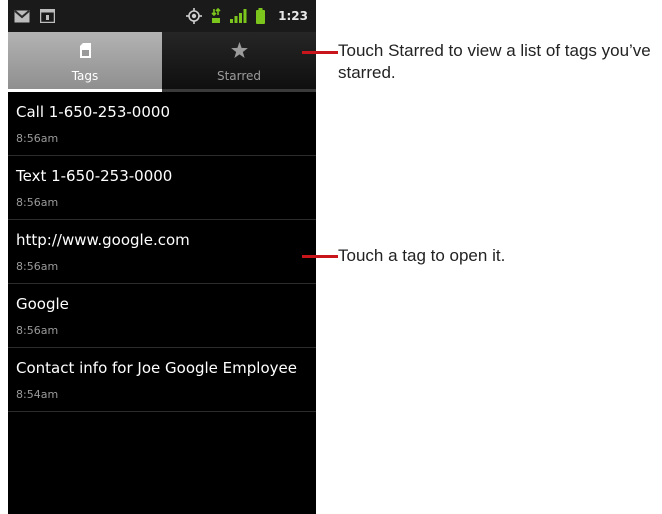 The height and width of the screenshot is (514, 662). Describe the element at coordinates (422, 255) in the screenshot. I see `annotation-tag: Touch a tag to open it.` at that location.